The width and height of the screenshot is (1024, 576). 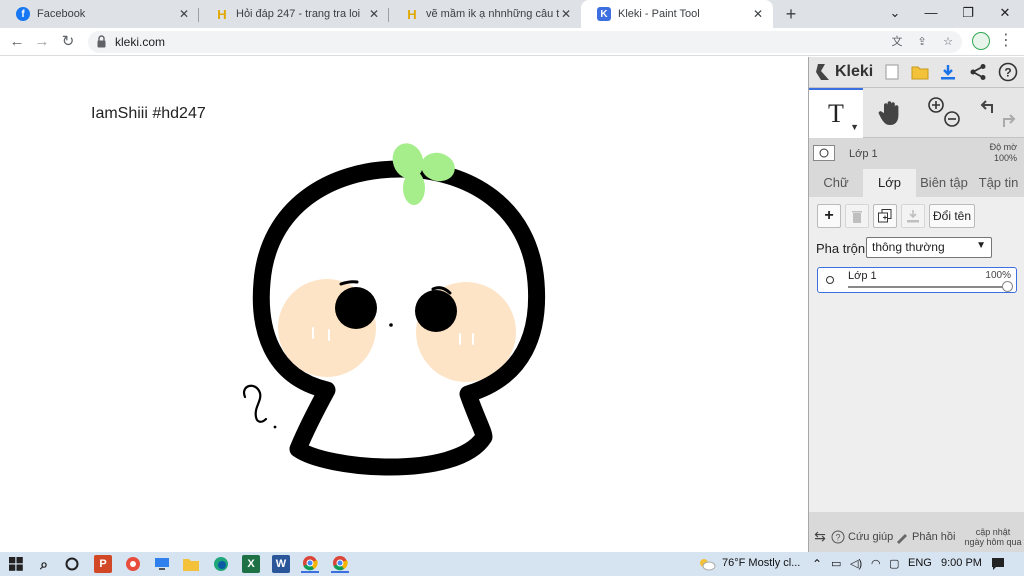 I want to click on sprout-leaves, so click(x=423, y=174).